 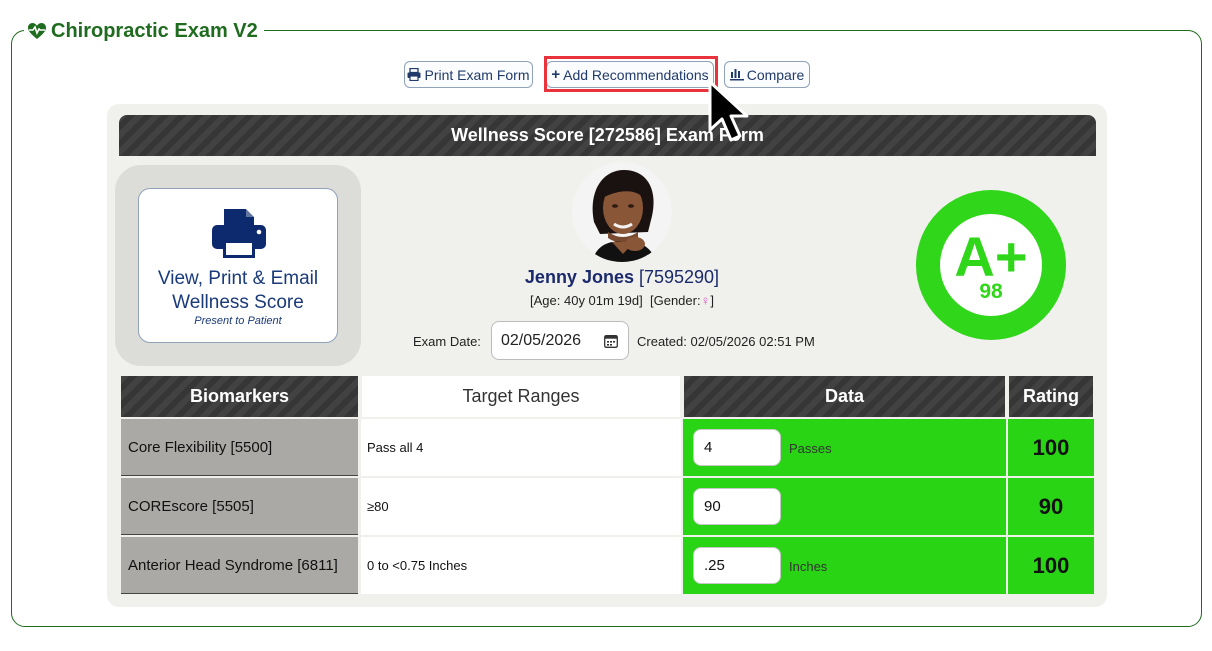 I want to click on print-exam-form-label: Print Exam Form, so click(x=477, y=74).